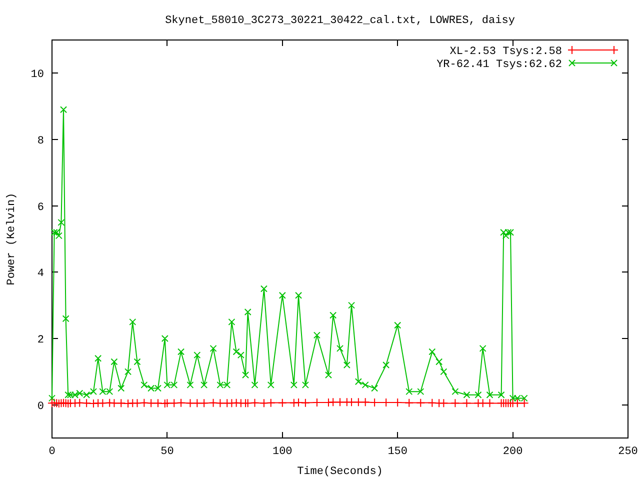 Image resolution: width=640 pixels, height=480 pixels. What do you see at coordinates (52, 452) in the screenshot?
I see `x-tick-label: 0` at bounding box center [52, 452].